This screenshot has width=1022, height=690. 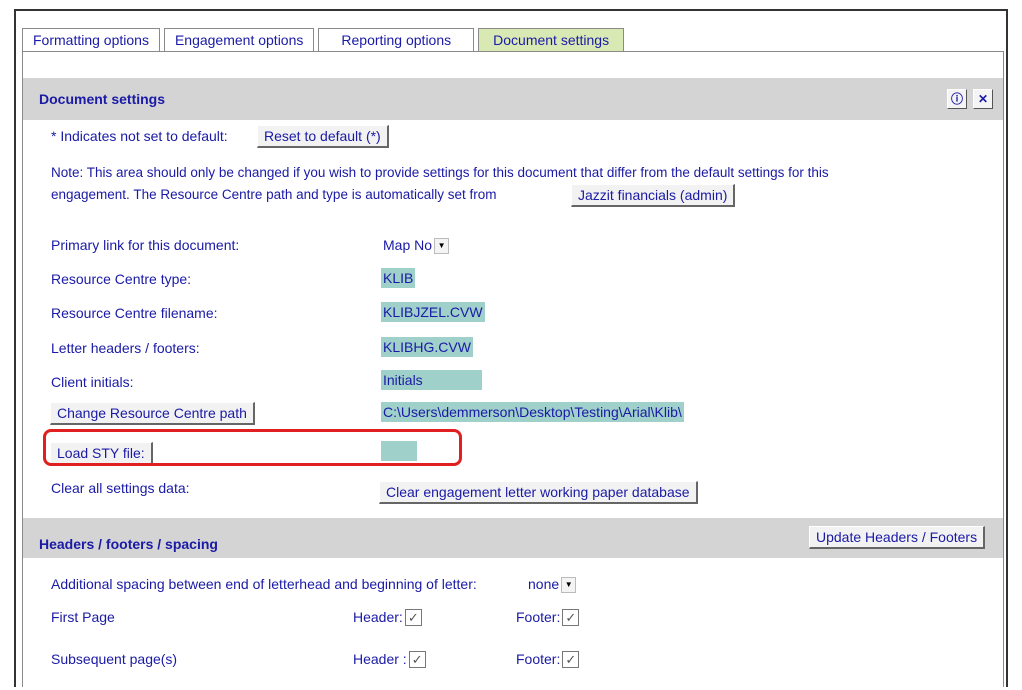 I want to click on spacing-dropdown: none ▼, so click(x=552, y=584).